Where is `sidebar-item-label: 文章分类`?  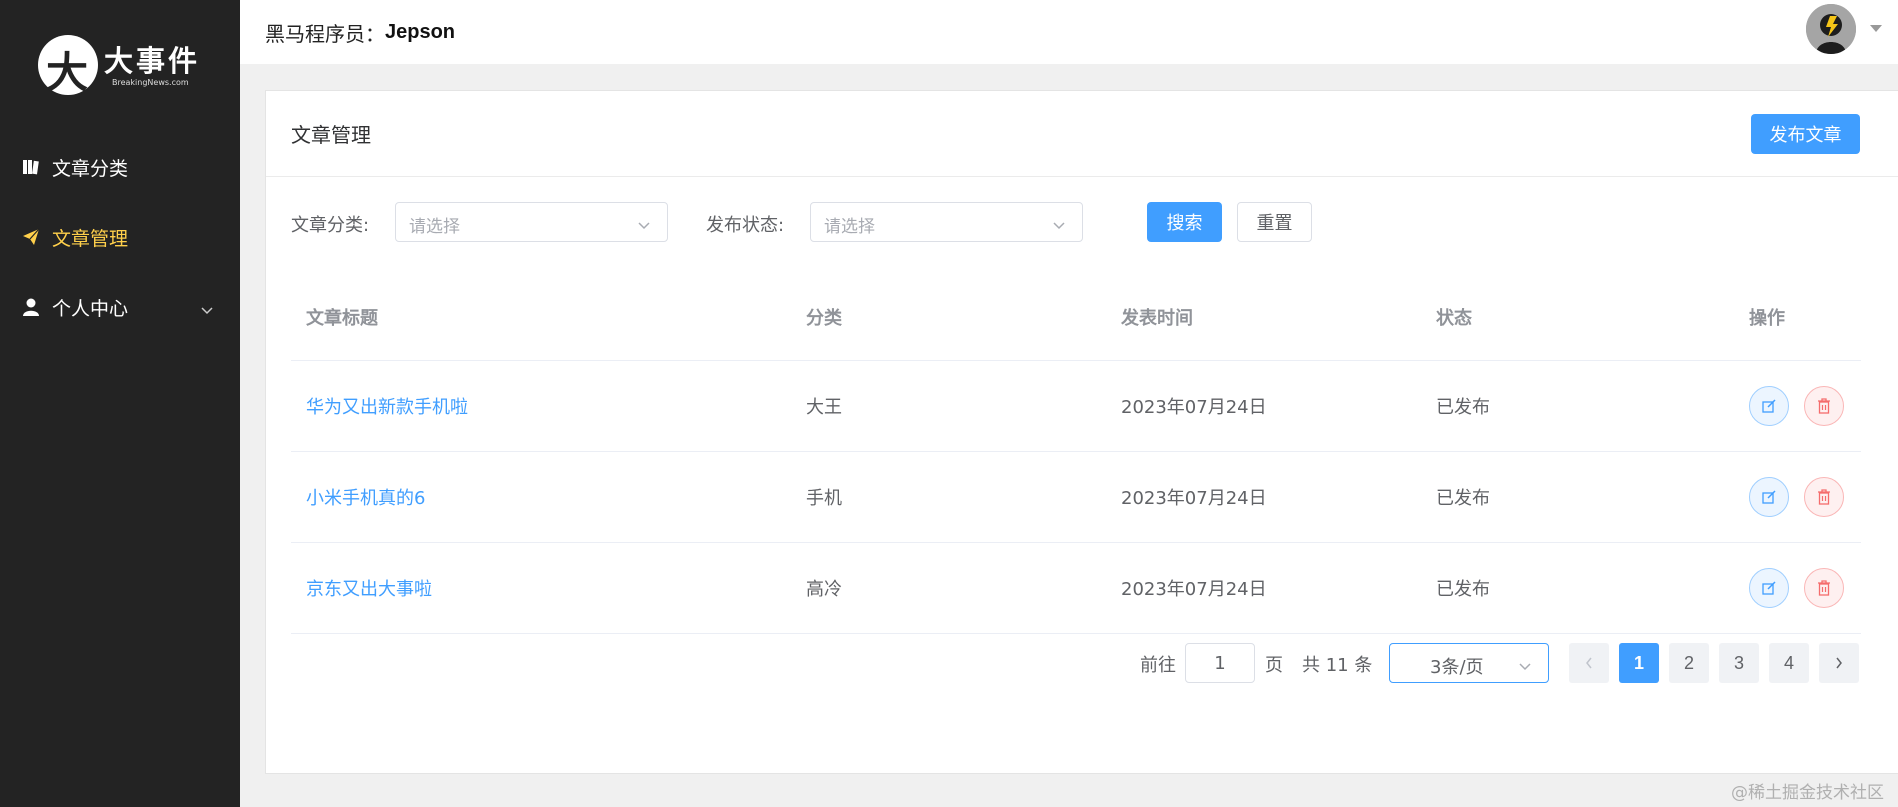
sidebar-item-label: 文章分类 is located at coordinates (90, 168).